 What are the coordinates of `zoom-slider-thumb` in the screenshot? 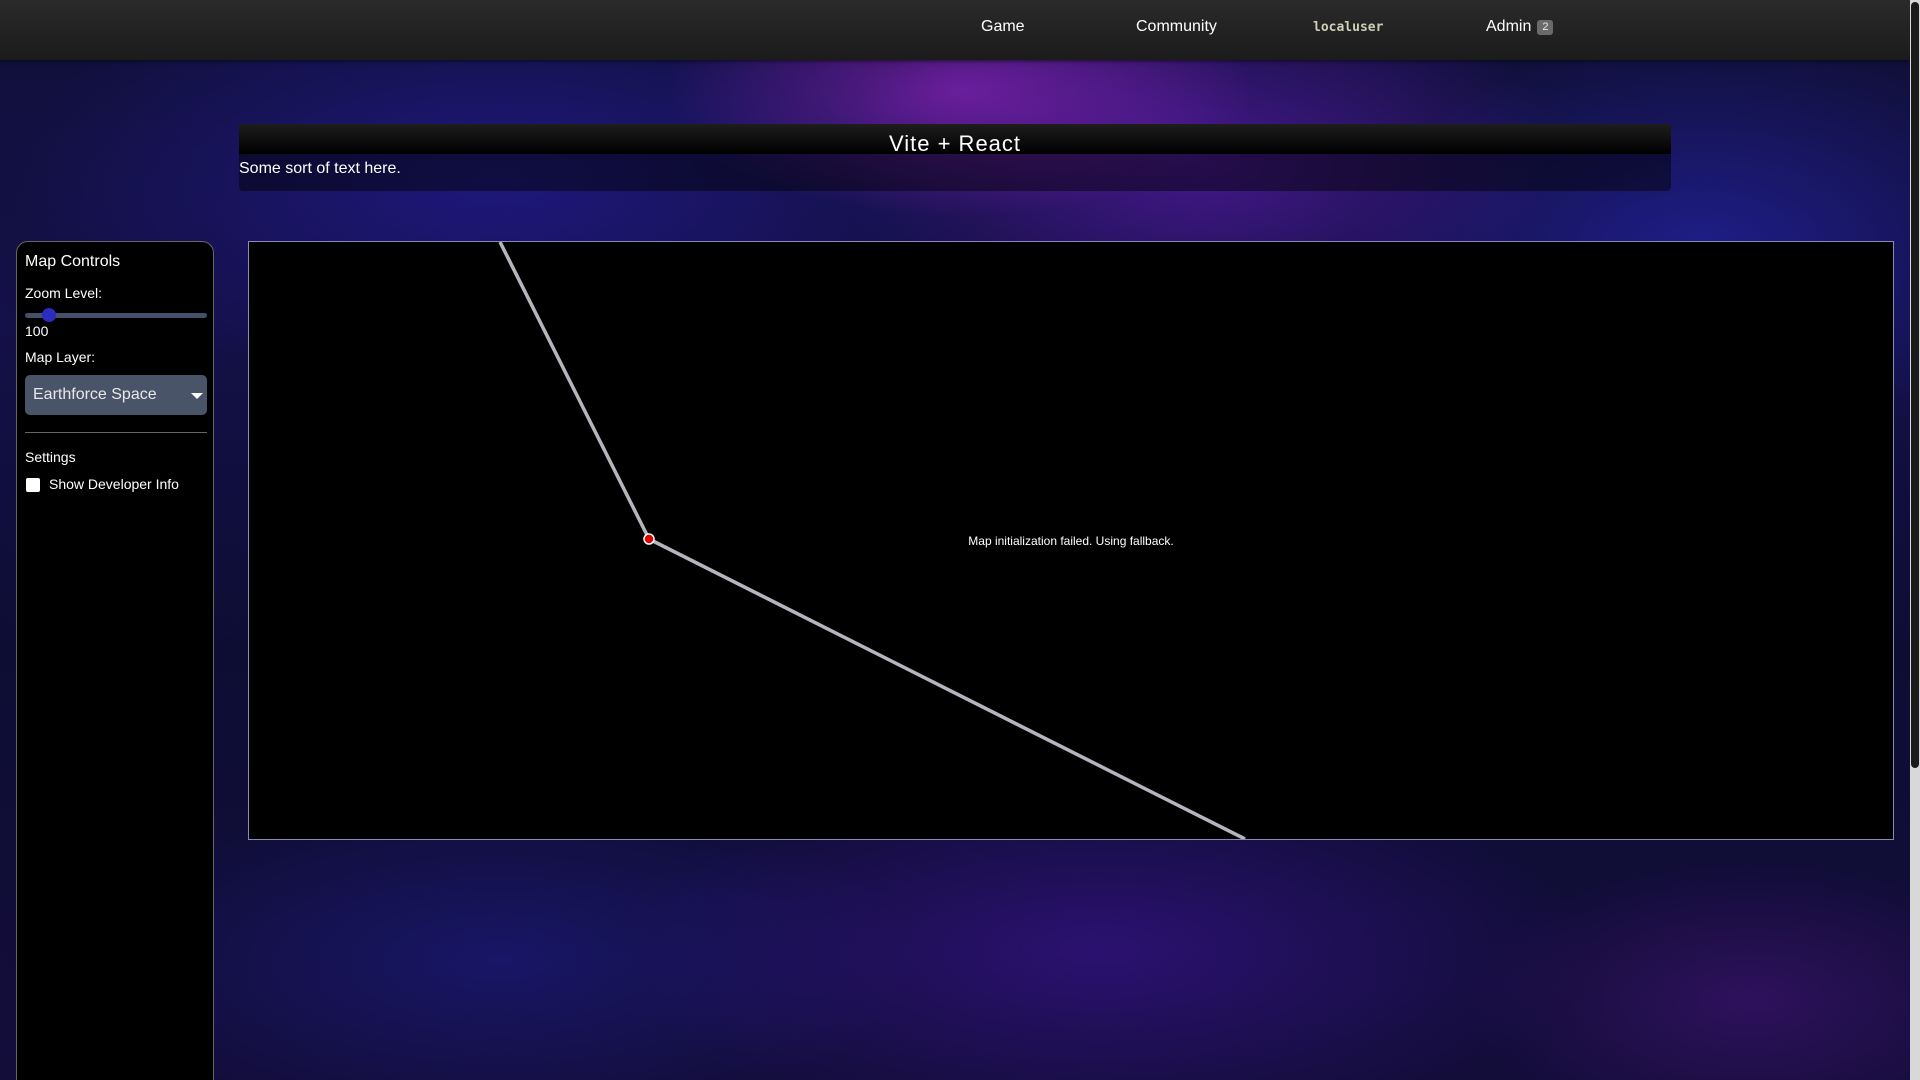 It's located at (48, 315).